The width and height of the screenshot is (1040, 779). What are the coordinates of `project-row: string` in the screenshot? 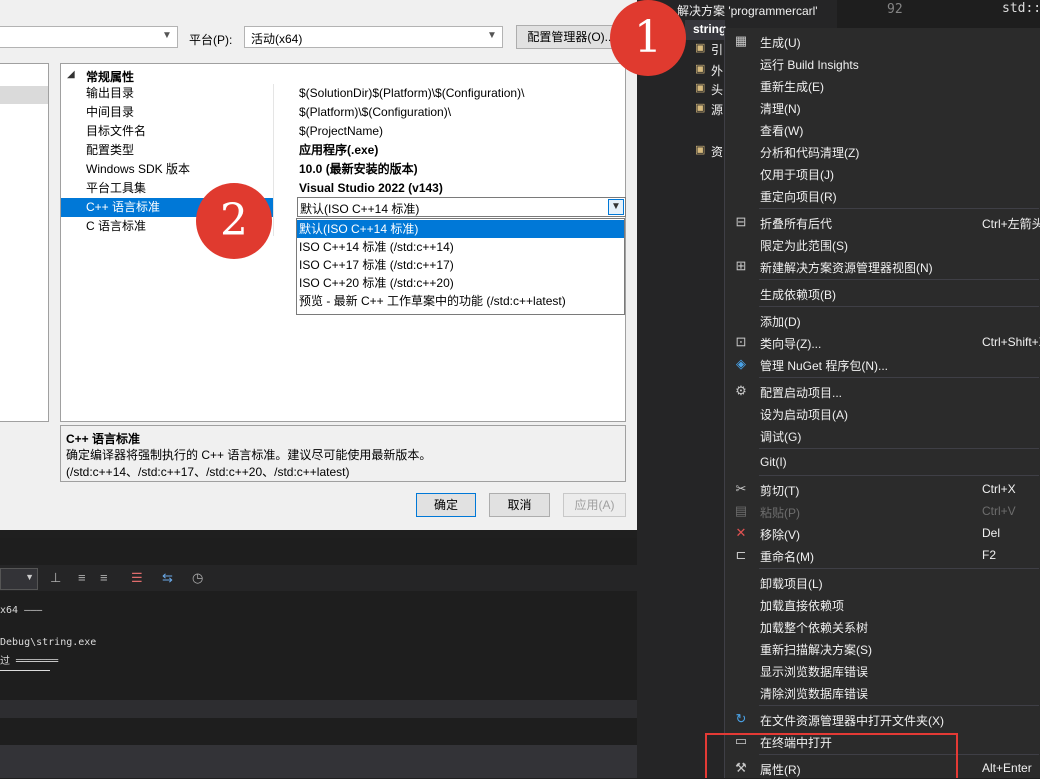 It's located at (706, 30).